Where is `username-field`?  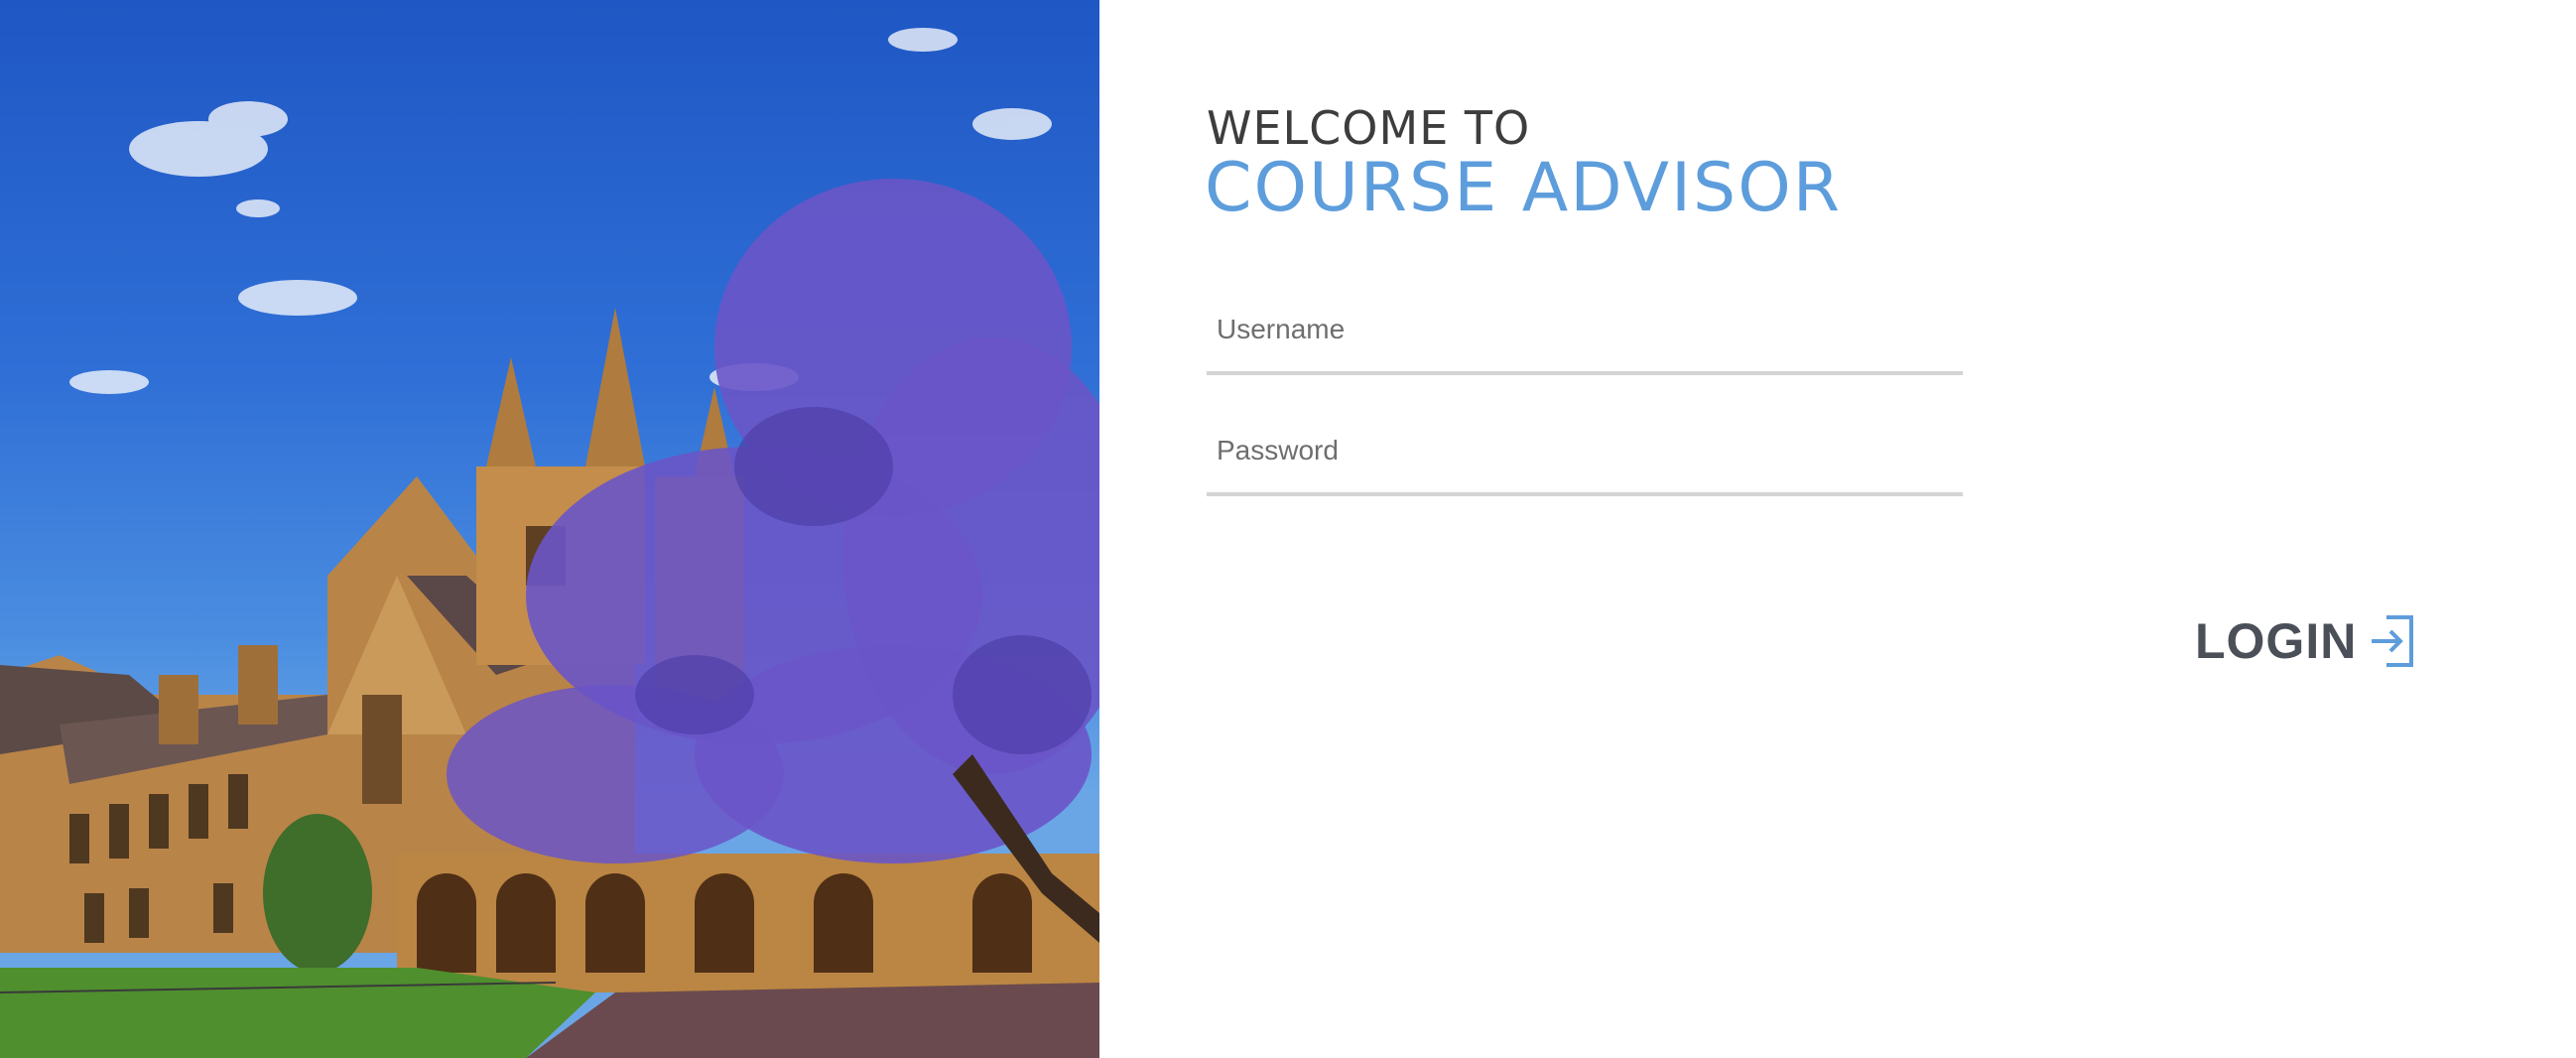 username-field is located at coordinates (1585, 331).